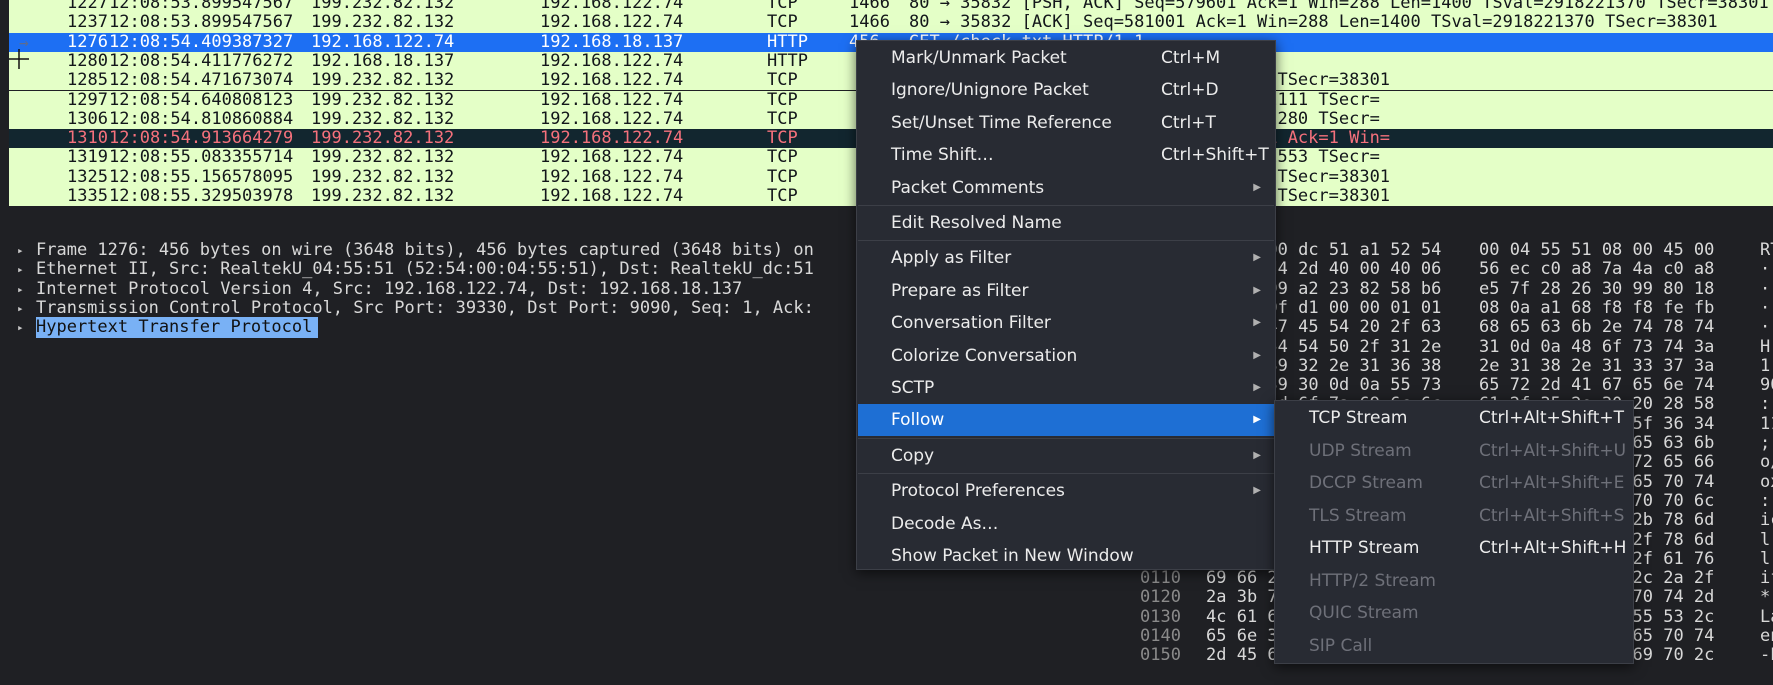 The image size is (1773, 685). Describe the element at coordinates (87, 81) in the screenshot. I see `packet-number: 1285` at that location.